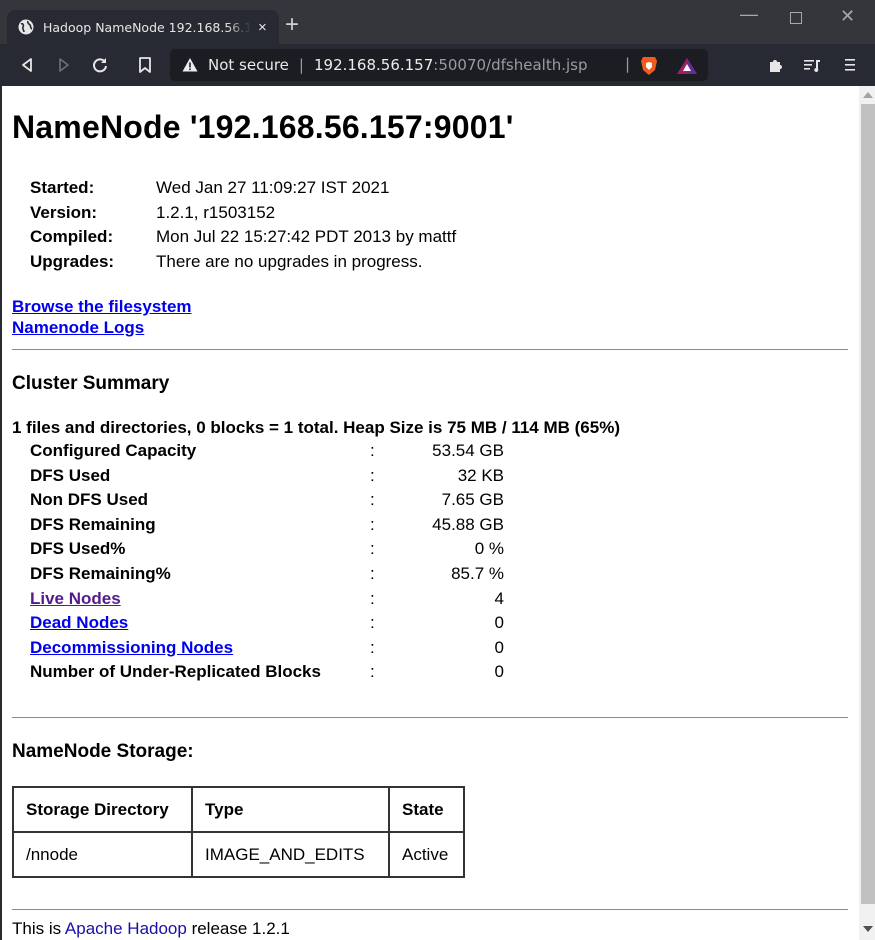 The image size is (875, 940). Describe the element at coordinates (91, 383) in the screenshot. I see `cluster-summary-heading: Cluster Summary` at that location.